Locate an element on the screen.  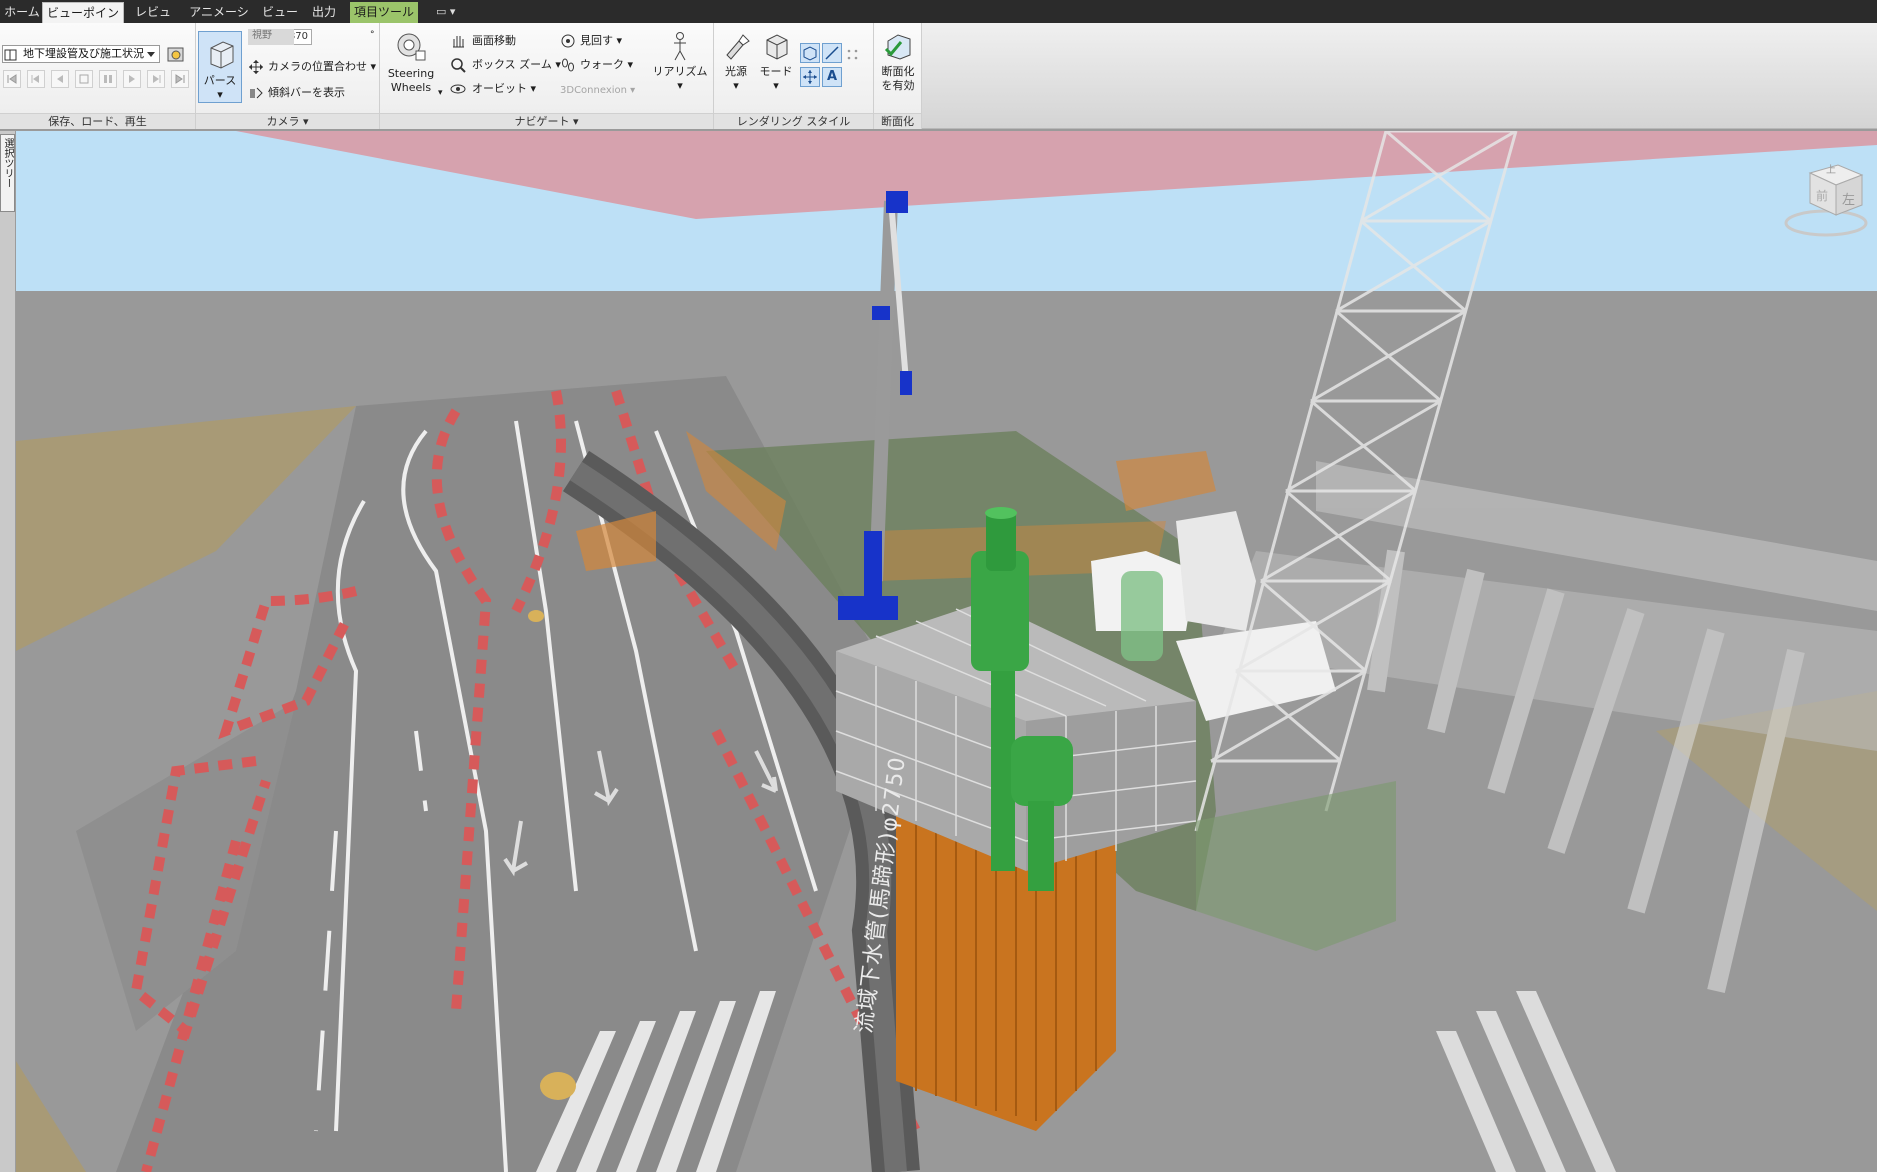
saved-viewpoint-dropdown: 地下埋設管及び施工状況 is located at coordinates (81, 54).